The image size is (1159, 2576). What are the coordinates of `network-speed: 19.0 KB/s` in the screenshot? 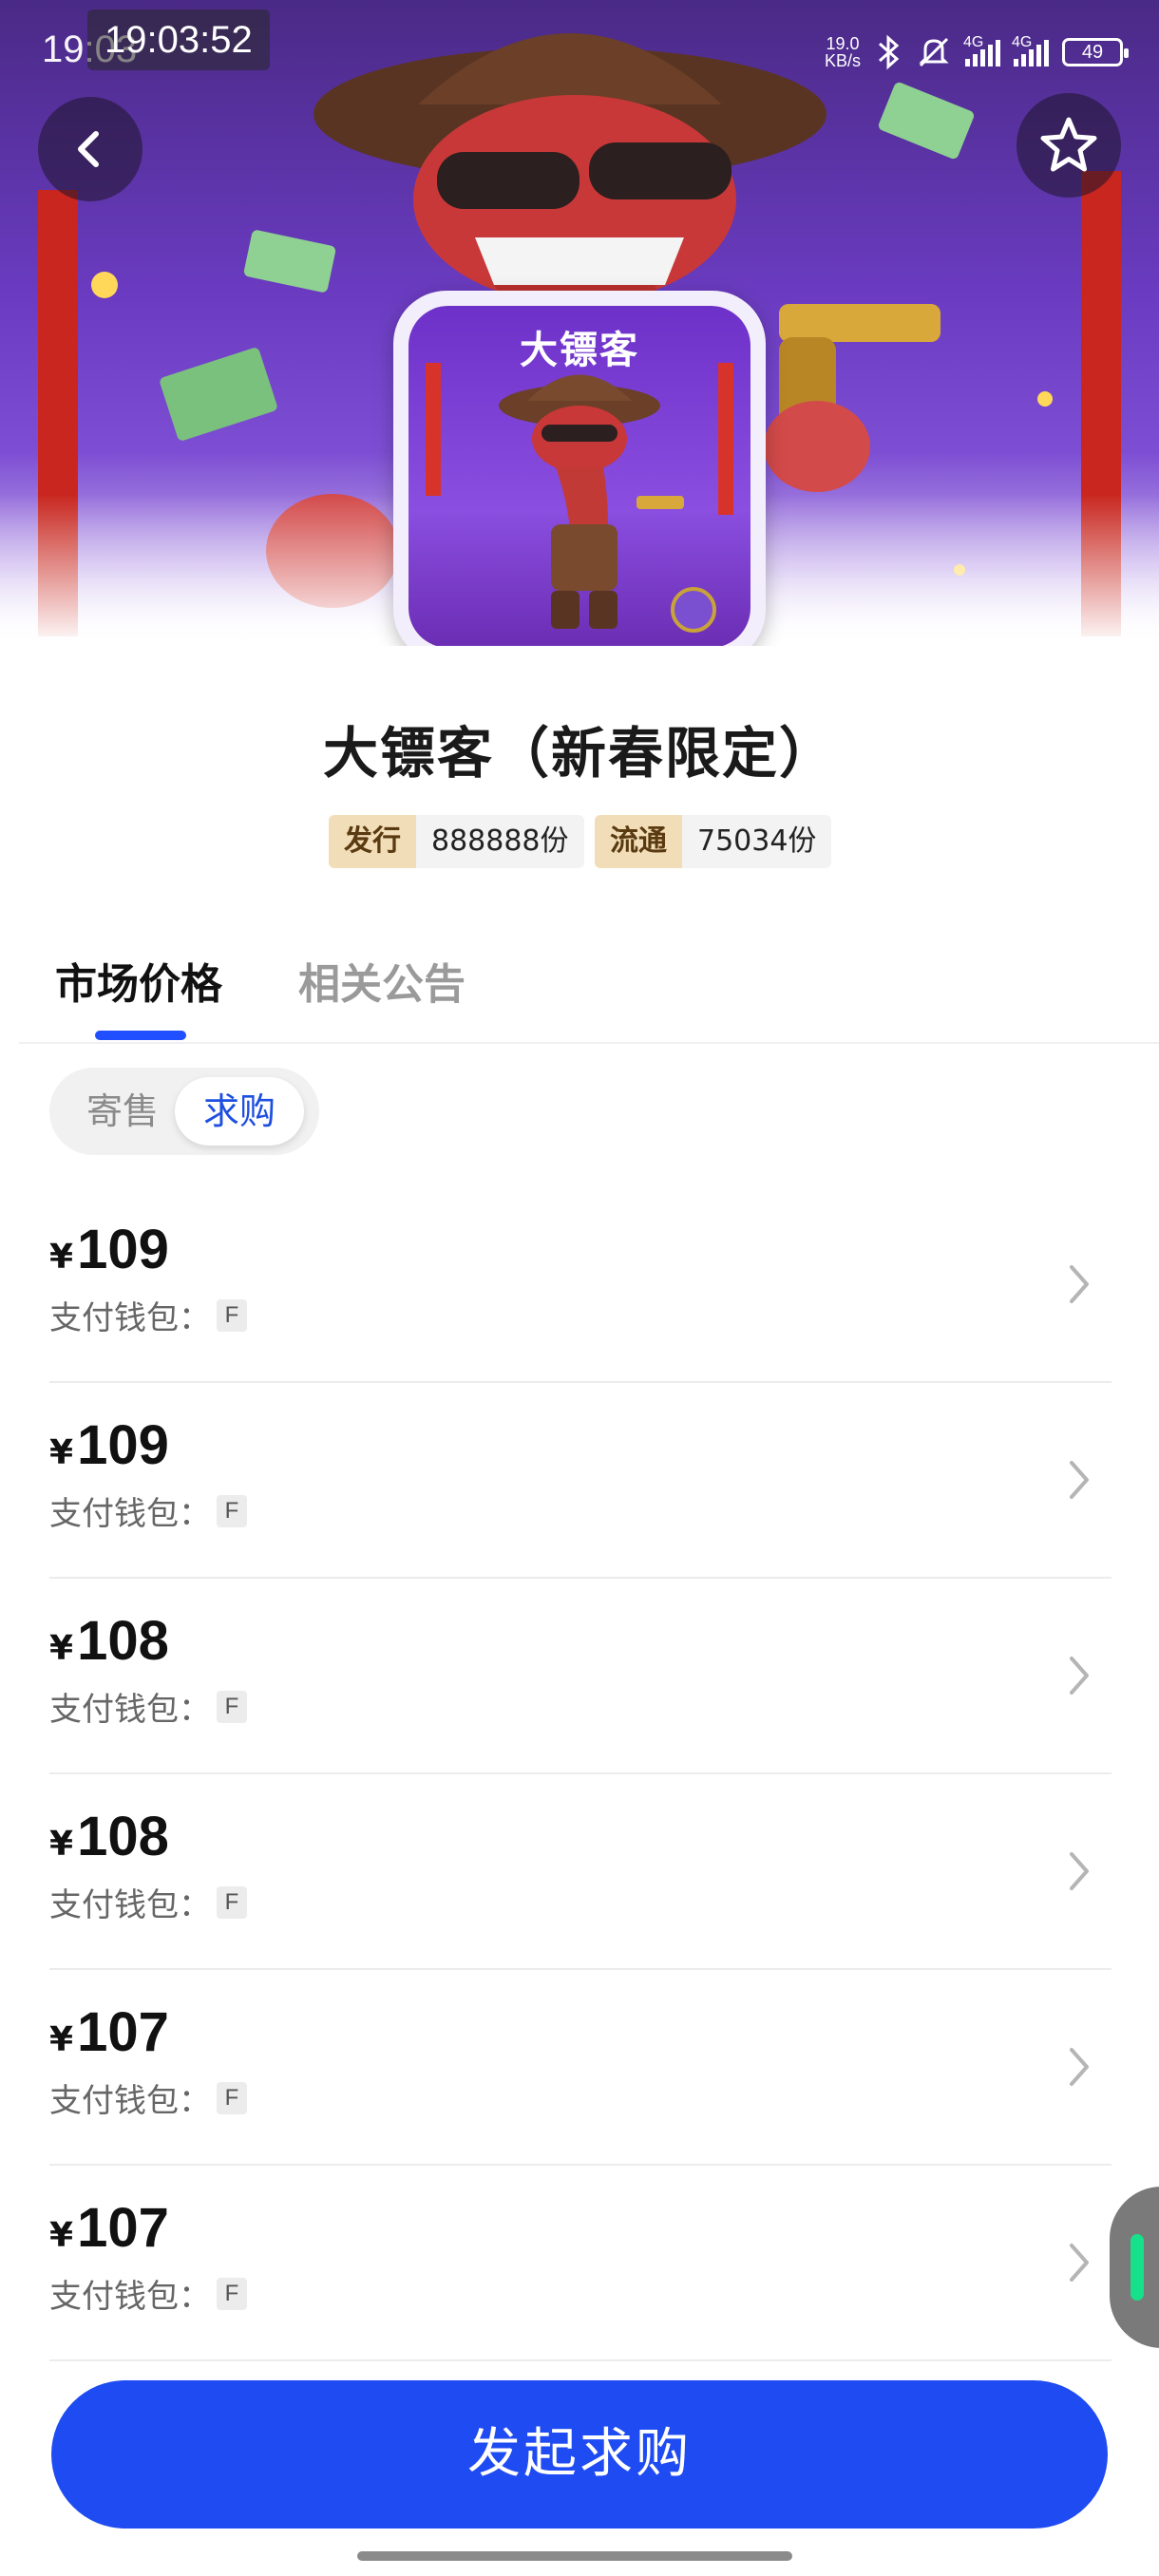 It's located at (843, 52).